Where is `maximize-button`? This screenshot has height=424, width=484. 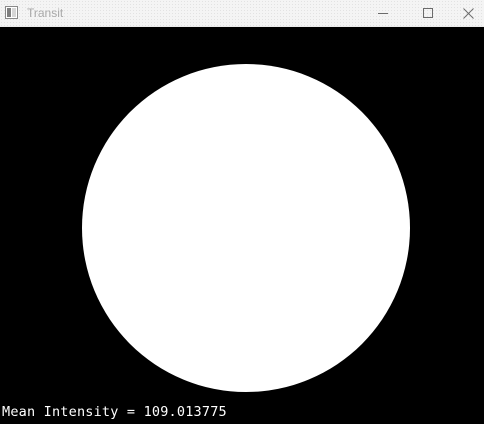 maximize-button is located at coordinates (428, 13).